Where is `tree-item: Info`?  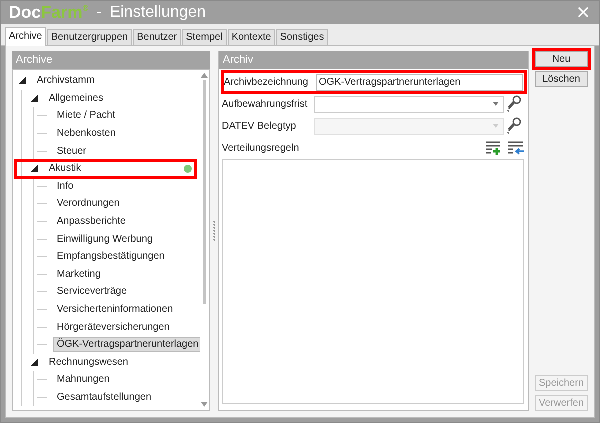
tree-item: Info is located at coordinates (65, 186).